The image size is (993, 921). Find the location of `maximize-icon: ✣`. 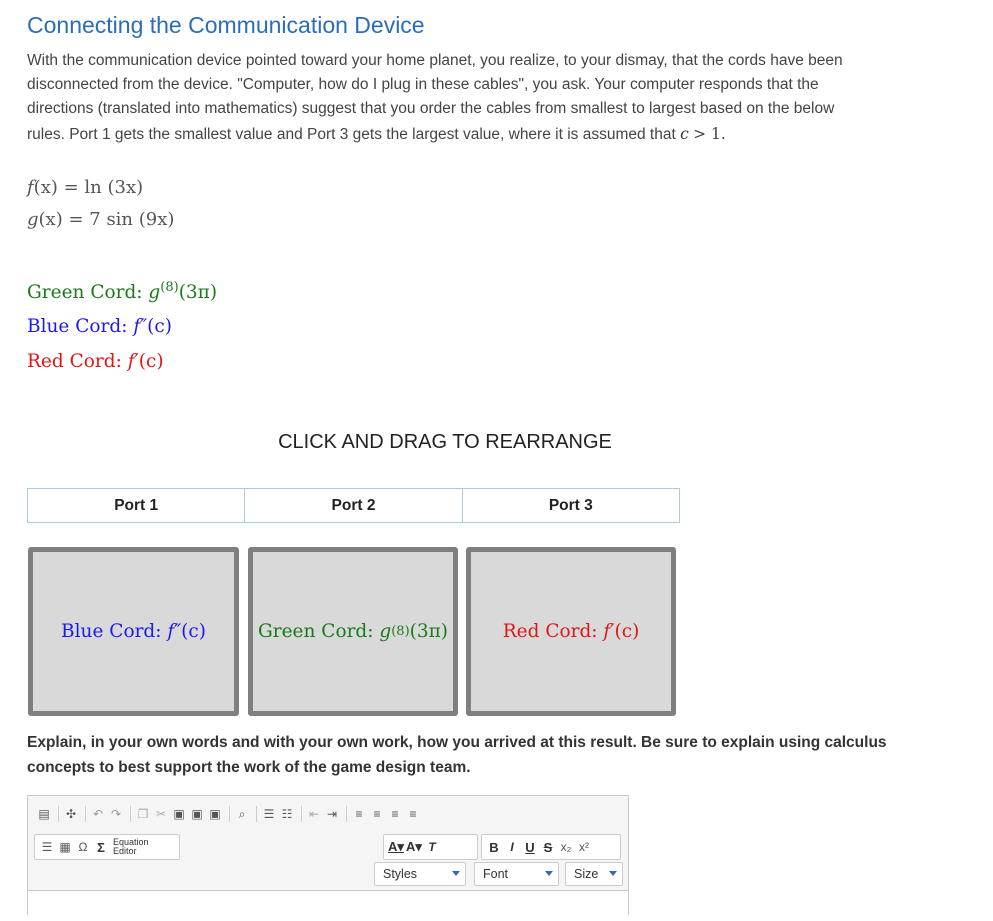

maximize-icon: ✣ is located at coordinates (71, 814).